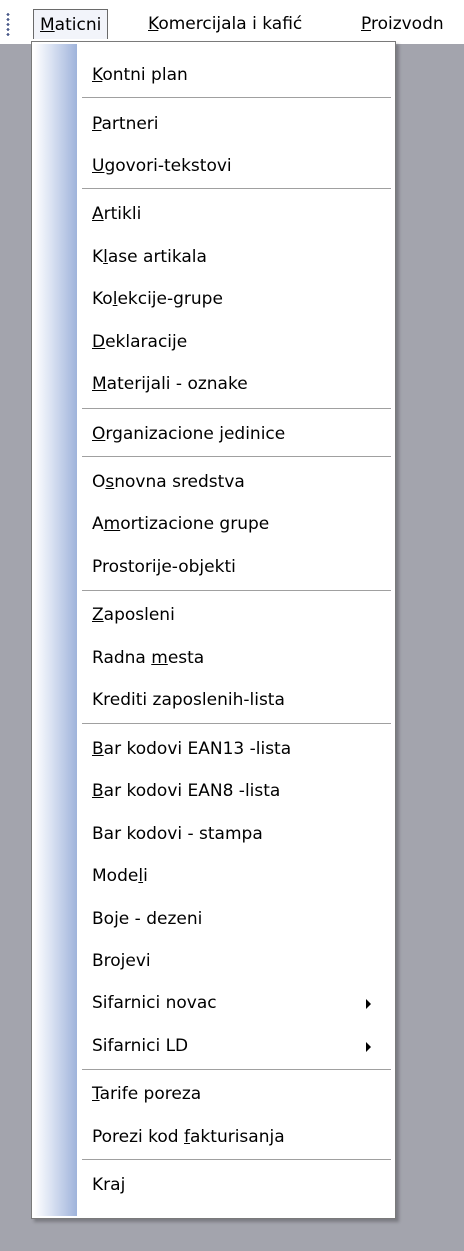 Image resolution: width=464 pixels, height=1251 pixels. I want to click on menu-item-tarife-poreza: Tarife poreza, so click(238, 1094).